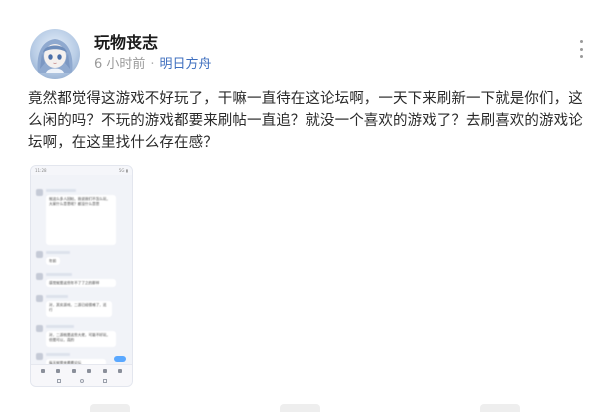  I want to click on camera-icon, so click(73, 370).